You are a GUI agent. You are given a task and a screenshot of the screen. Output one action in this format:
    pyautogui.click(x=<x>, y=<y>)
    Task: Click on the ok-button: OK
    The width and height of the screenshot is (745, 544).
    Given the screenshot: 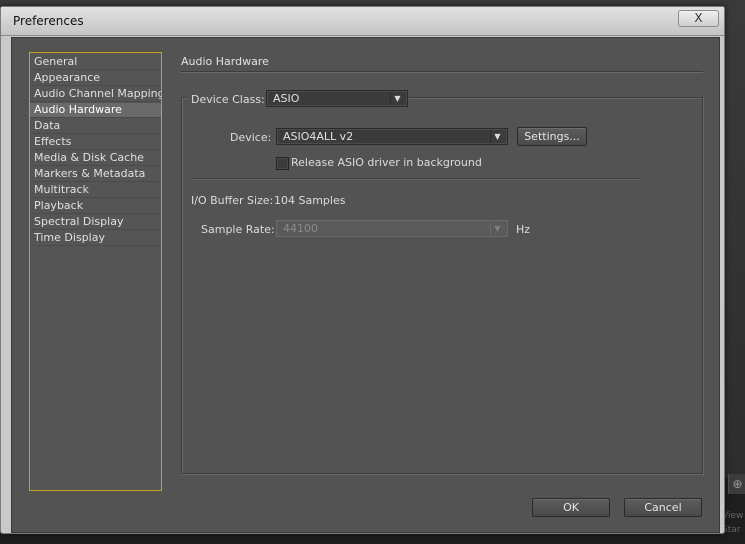 What is the action you would take?
    pyautogui.click(x=571, y=507)
    